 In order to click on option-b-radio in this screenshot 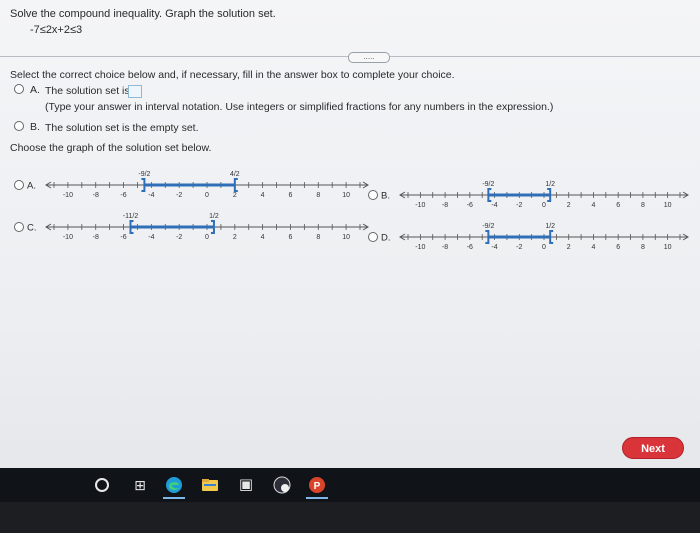, I will do `click(19, 126)`.